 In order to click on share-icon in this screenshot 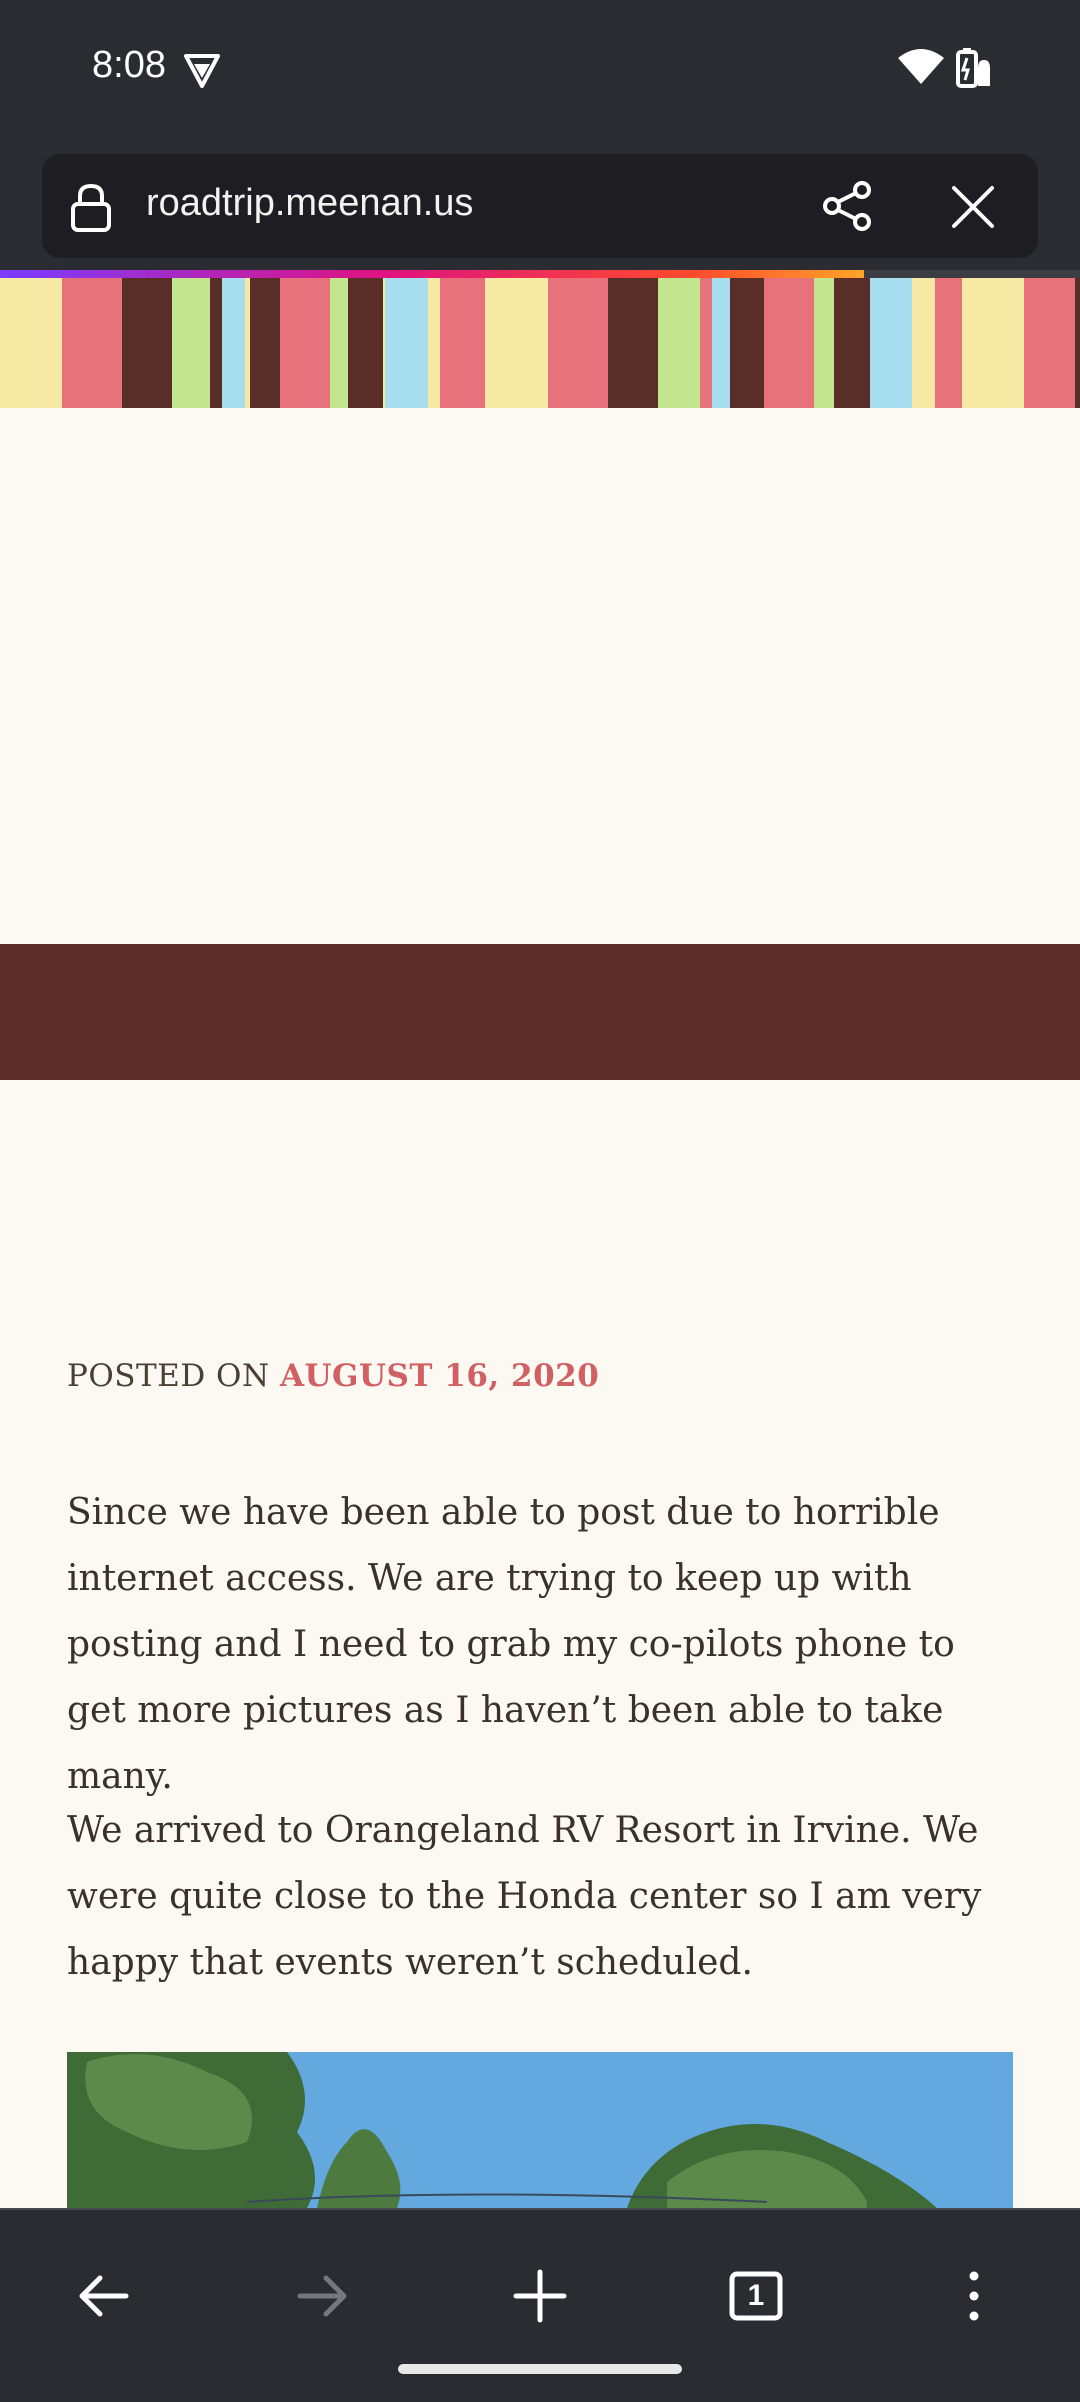, I will do `click(848, 206)`.